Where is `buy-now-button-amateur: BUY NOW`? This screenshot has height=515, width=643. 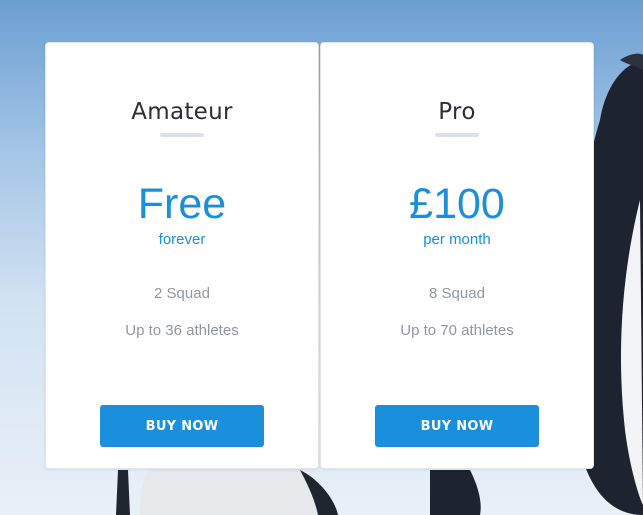 buy-now-button-amateur: BUY NOW is located at coordinates (182, 426).